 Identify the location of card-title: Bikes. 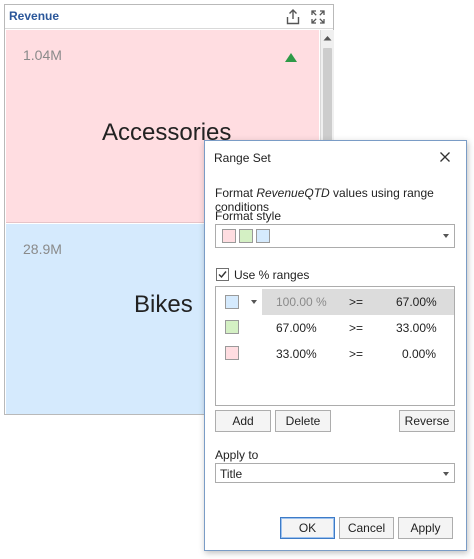
(163, 304).